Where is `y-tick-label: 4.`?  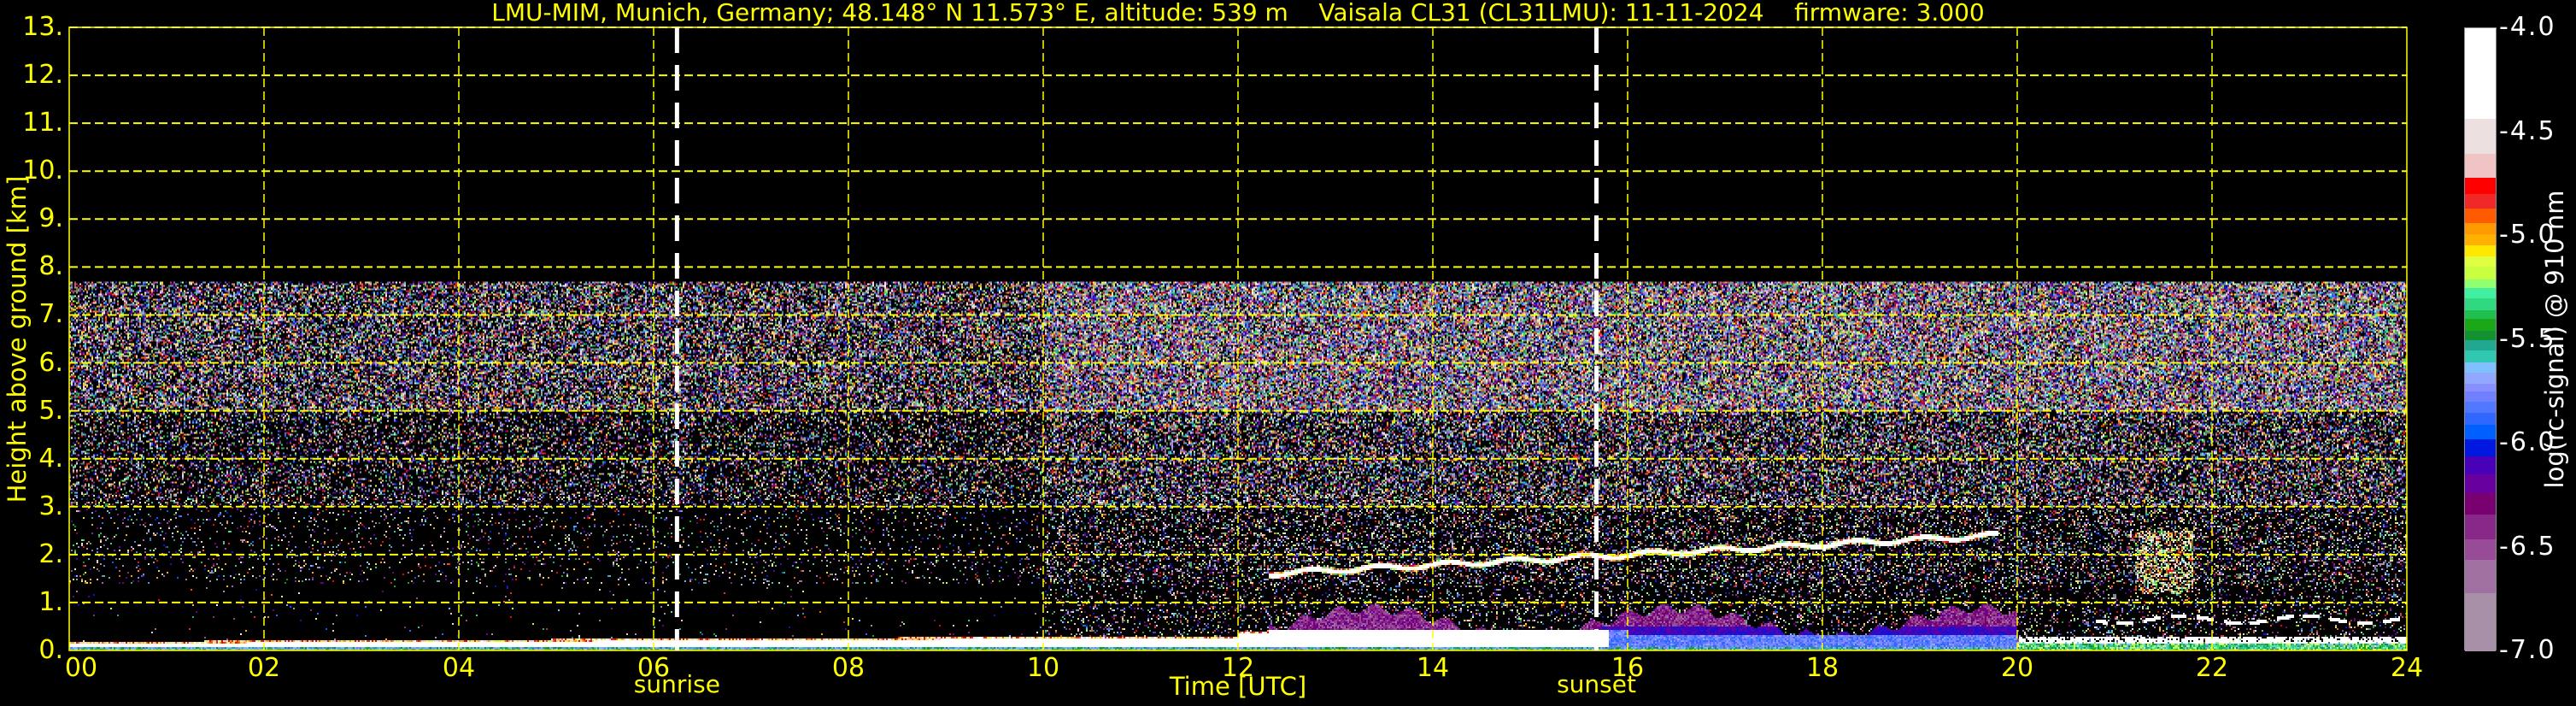 y-tick-label: 4. is located at coordinates (50, 458).